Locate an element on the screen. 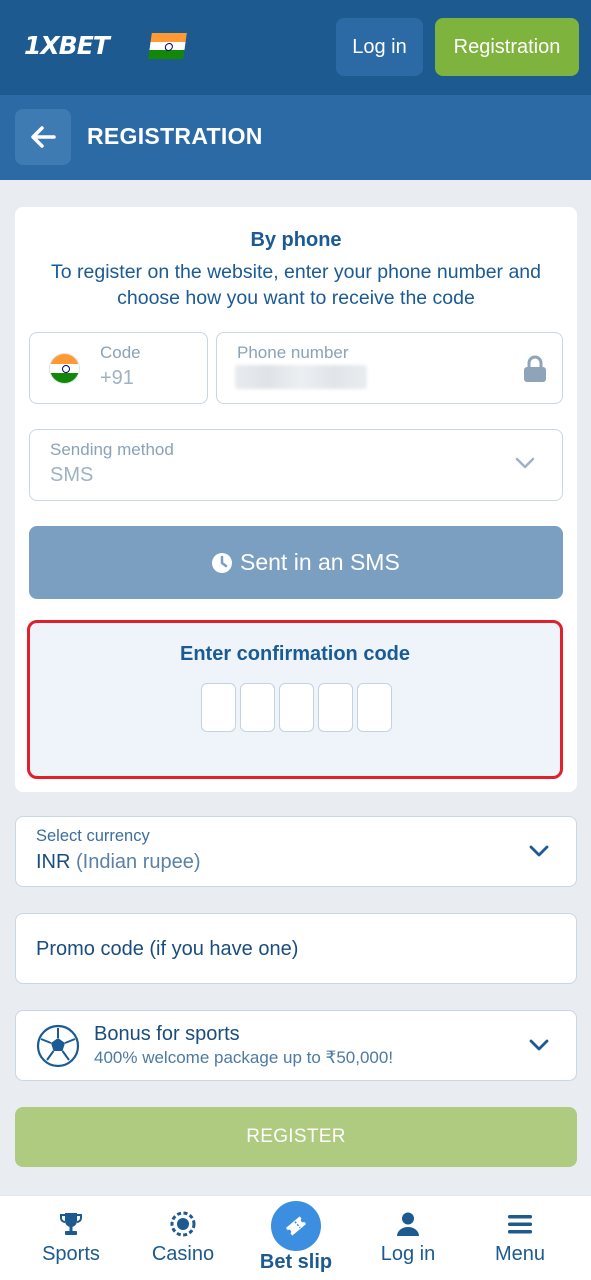 The width and height of the screenshot is (591, 1280). trophy-icon is located at coordinates (71, 1224).